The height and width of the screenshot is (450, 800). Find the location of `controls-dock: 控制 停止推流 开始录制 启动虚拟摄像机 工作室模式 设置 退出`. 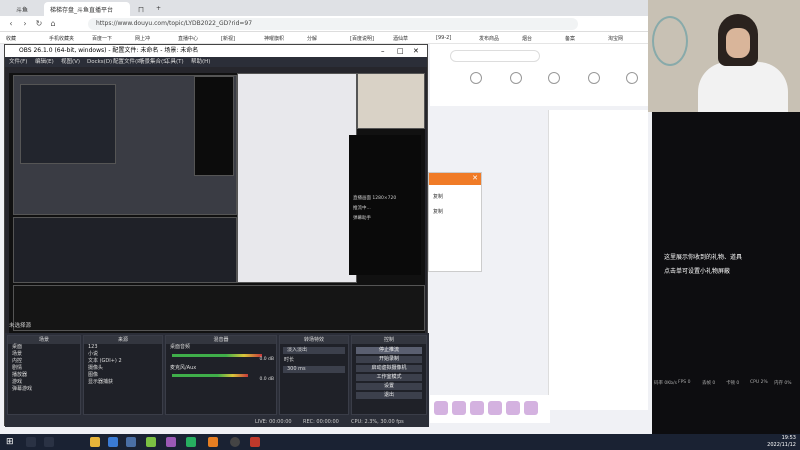

controls-dock: 控制 停止推流 开始录制 启动虚拟摄像机 工作室模式 设置 退出 is located at coordinates (389, 375).